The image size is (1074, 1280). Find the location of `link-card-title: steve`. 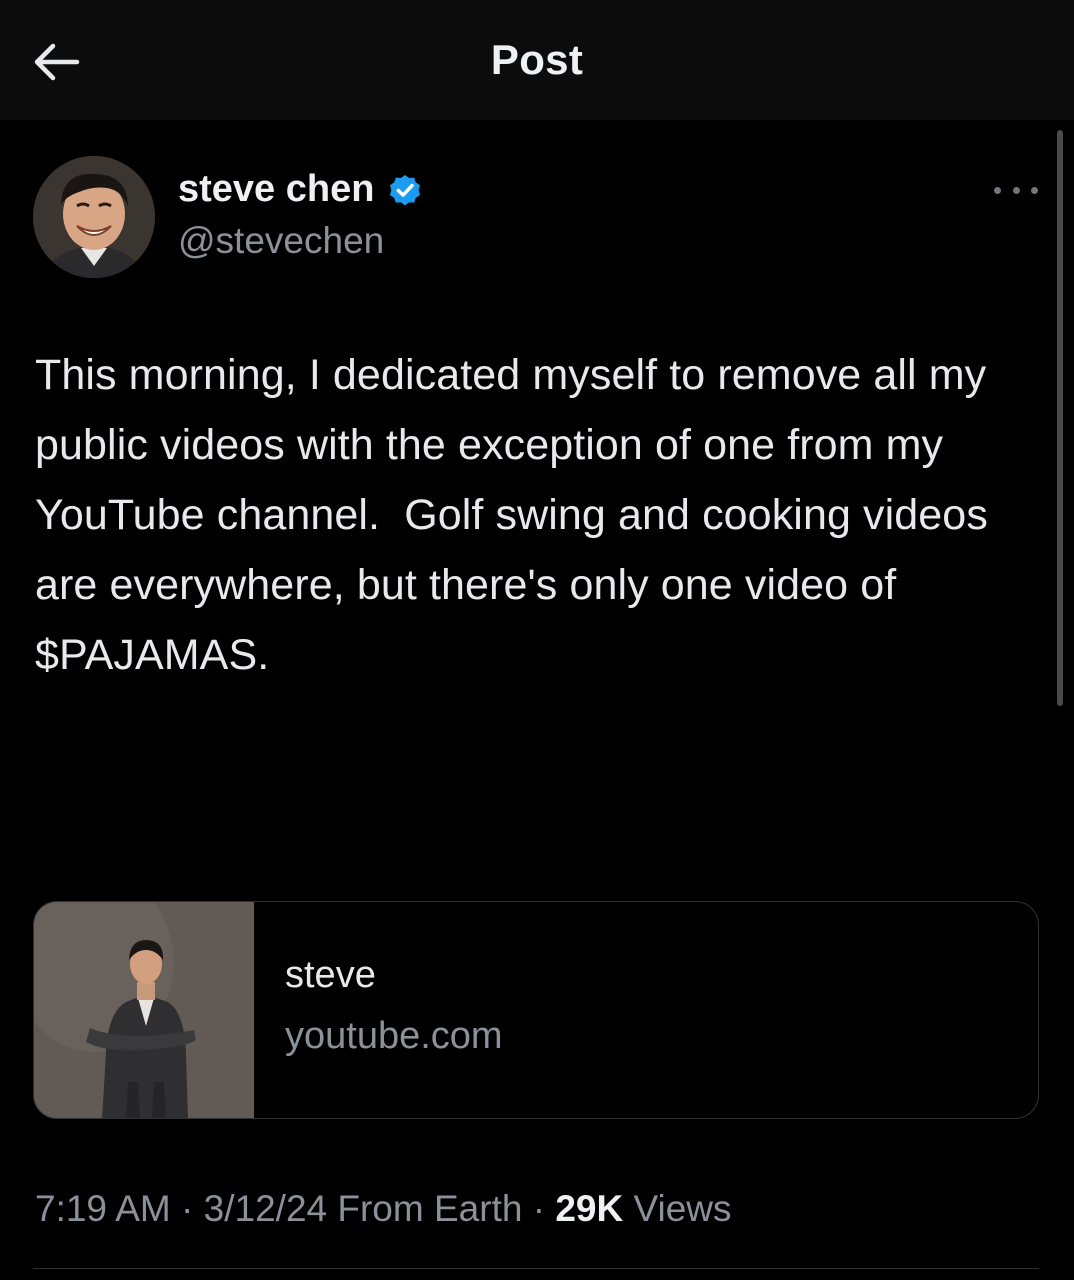

link-card-title: steve is located at coordinates (330, 975).